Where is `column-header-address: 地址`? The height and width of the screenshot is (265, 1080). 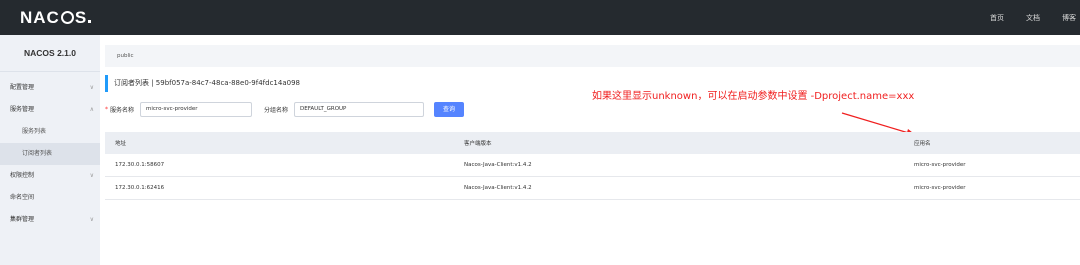 column-header-address: 地址 is located at coordinates (121, 144).